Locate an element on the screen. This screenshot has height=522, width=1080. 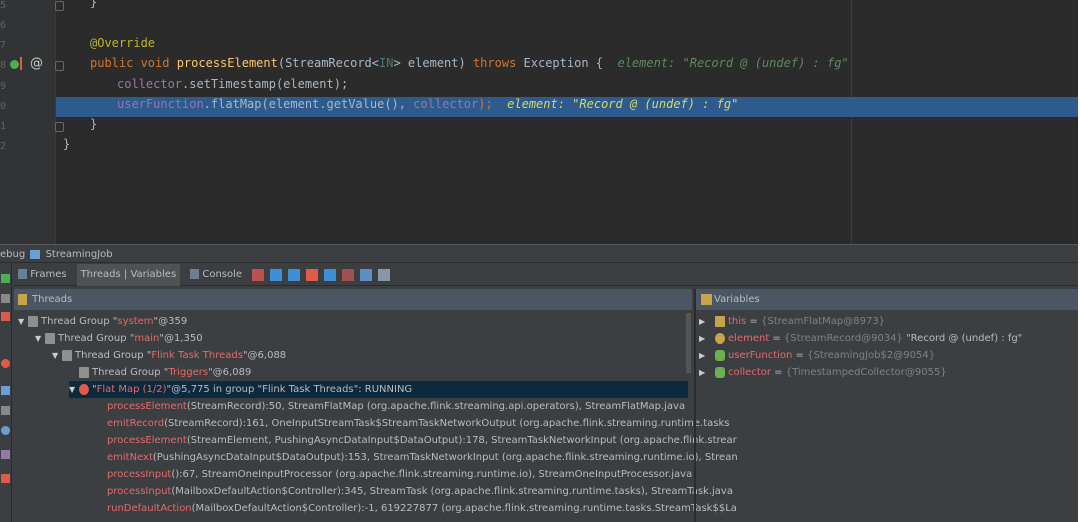
tab-threads-variables: Threads | Variables is located at coordinates (128, 274).